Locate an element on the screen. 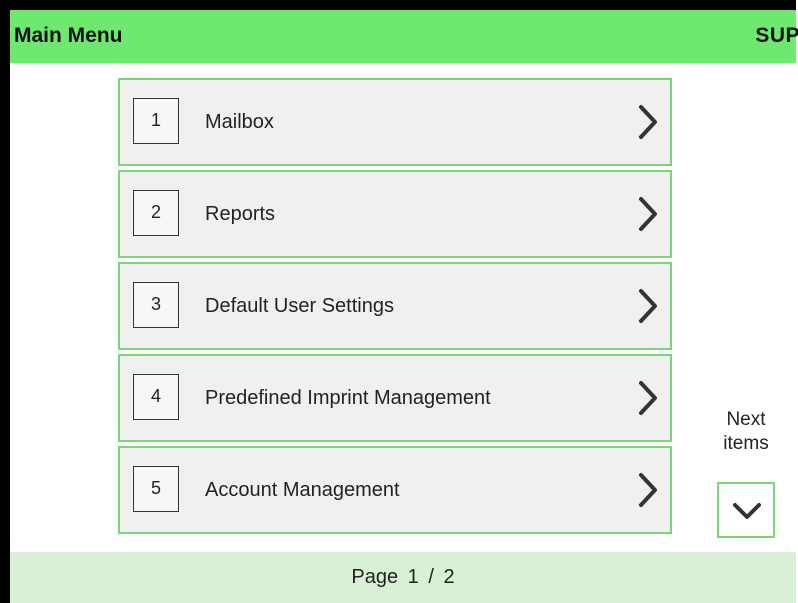 The image size is (798, 603). page-indicator-bar: Page 1 / 2 is located at coordinates (403, 577).